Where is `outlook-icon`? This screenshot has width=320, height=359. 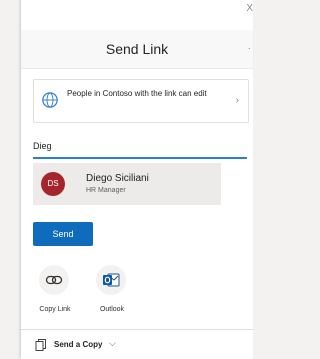
outlook-icon is located at coordinates (111, 280).